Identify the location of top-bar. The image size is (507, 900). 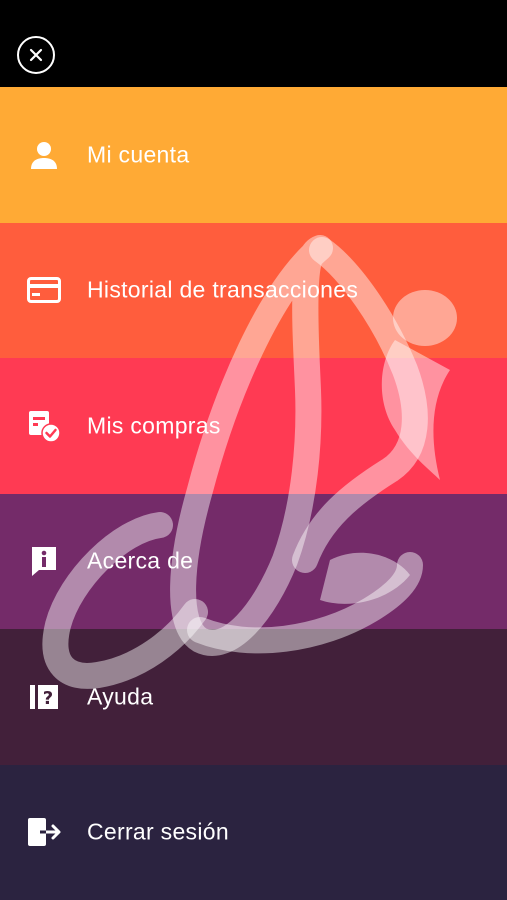
(253, 43).